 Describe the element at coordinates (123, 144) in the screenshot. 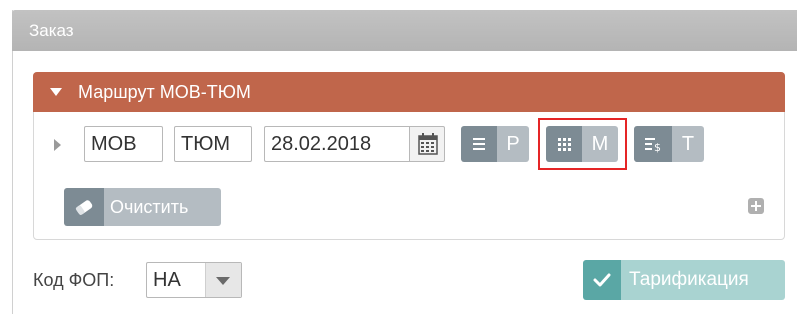

I see `from-input: МОВ` at that location.